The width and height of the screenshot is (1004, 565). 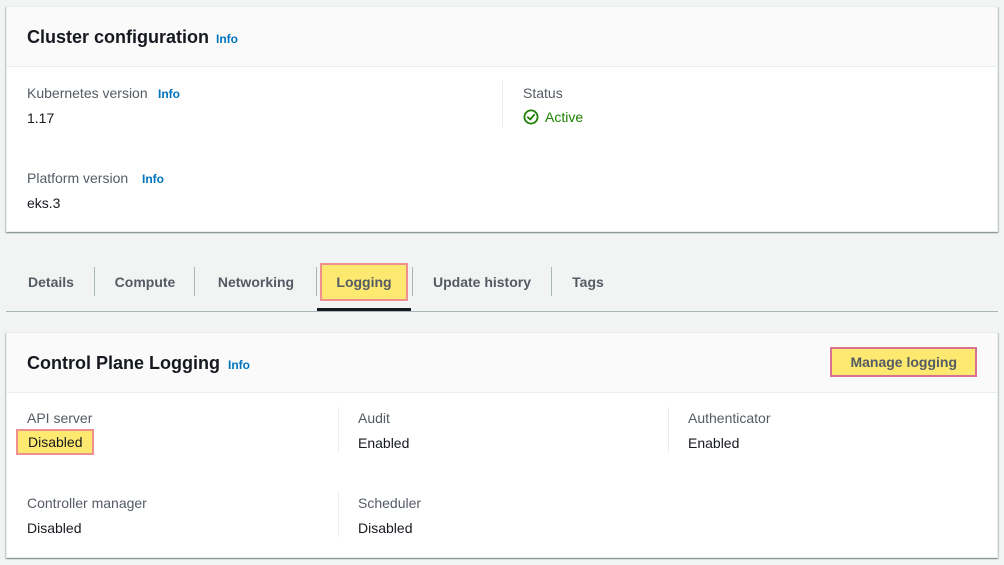 What do you see at coordinates (564, 117) in the screenshot?
I see `status-text: Active` at bounding box center [564, 117].